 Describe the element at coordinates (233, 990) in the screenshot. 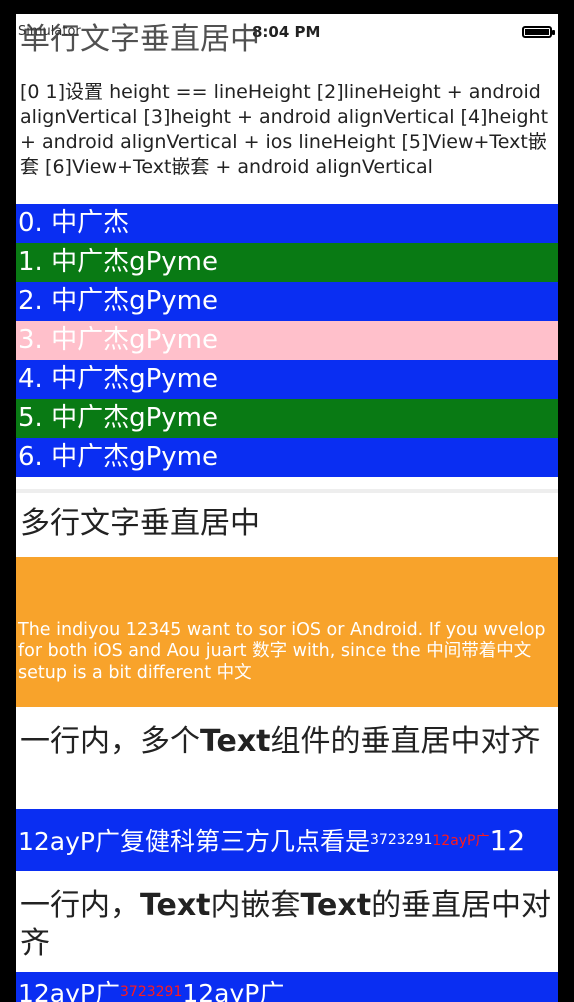

I see `nested-part-c: 12ayP广` at that location.